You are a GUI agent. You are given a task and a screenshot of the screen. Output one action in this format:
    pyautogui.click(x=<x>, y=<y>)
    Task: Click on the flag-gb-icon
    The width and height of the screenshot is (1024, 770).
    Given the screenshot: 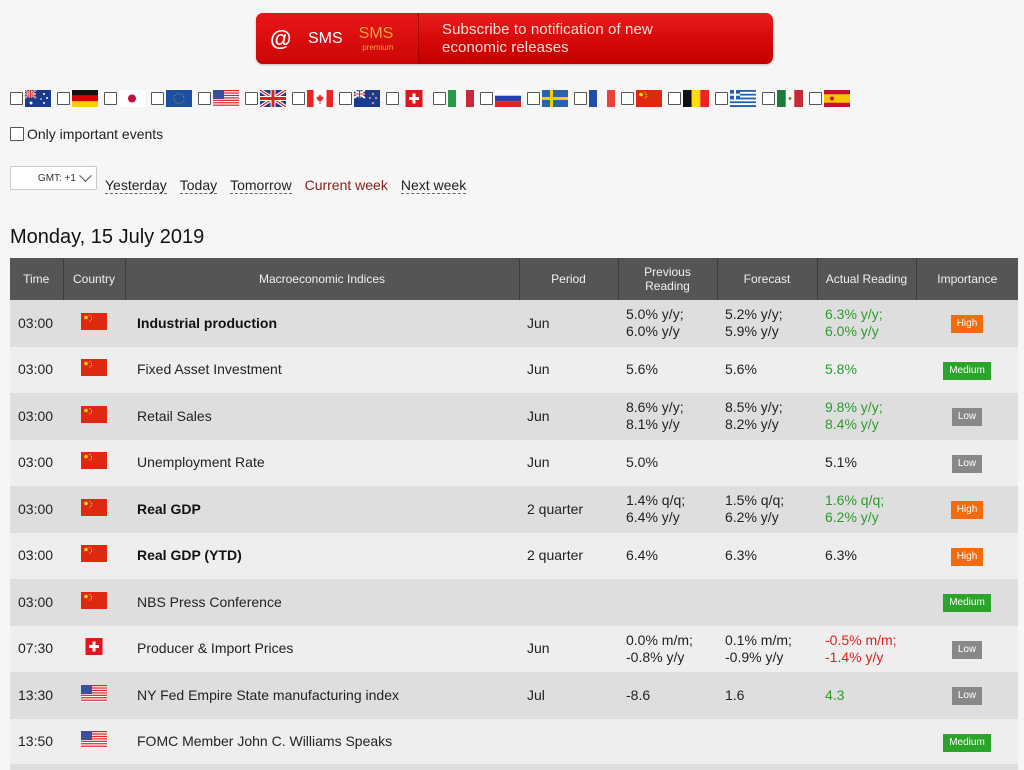 What is the action you would take?
    pyautogui.click(x=273, y=98)
    